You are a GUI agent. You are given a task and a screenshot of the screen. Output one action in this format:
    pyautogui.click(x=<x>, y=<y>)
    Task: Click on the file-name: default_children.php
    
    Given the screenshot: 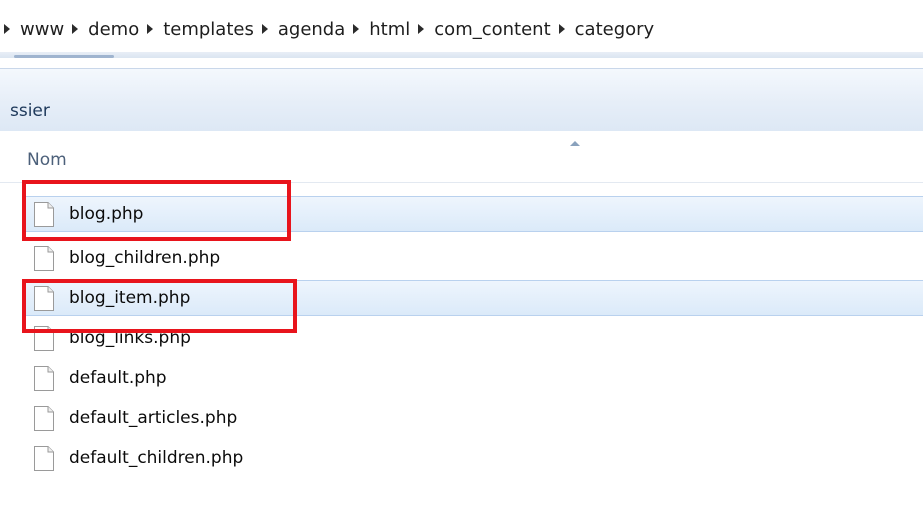 What is the action you would take?
    pyautogui.click(x=156, y=458)
    